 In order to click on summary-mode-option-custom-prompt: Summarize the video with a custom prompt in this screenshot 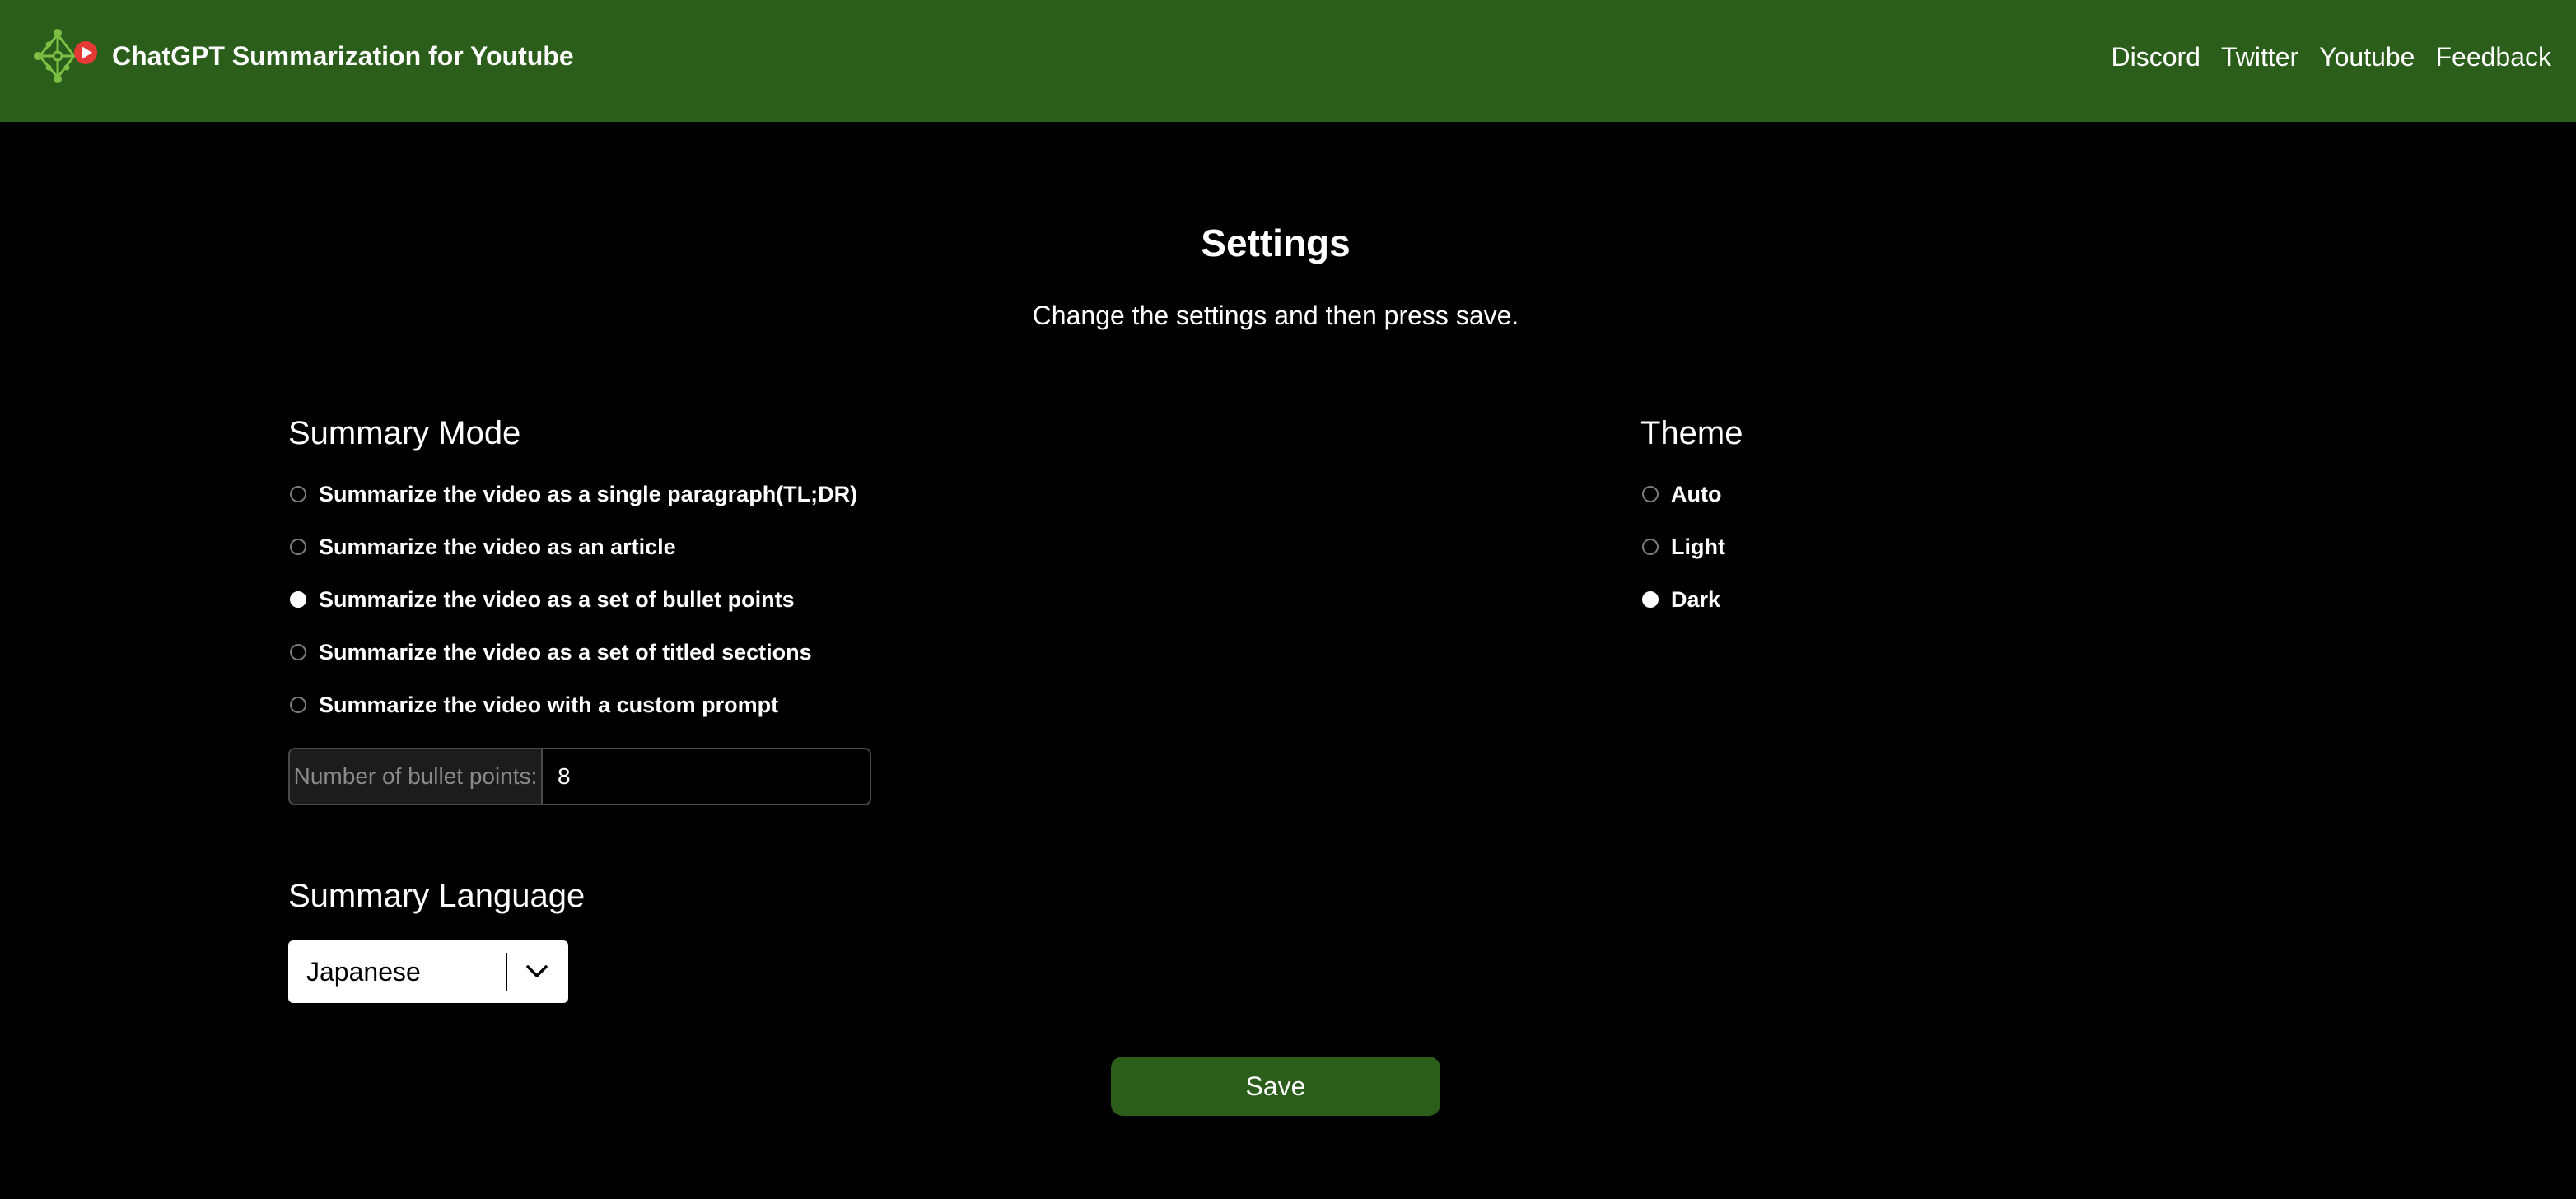, I will do `click(534, 704)`.